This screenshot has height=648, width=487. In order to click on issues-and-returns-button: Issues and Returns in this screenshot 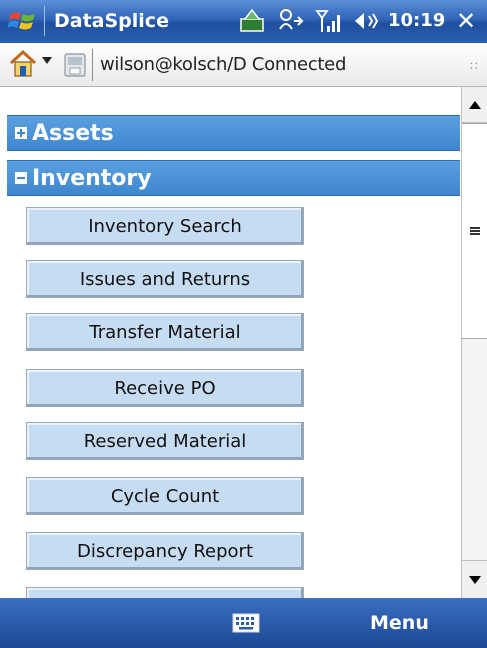, I will do `click(165, 279)`.